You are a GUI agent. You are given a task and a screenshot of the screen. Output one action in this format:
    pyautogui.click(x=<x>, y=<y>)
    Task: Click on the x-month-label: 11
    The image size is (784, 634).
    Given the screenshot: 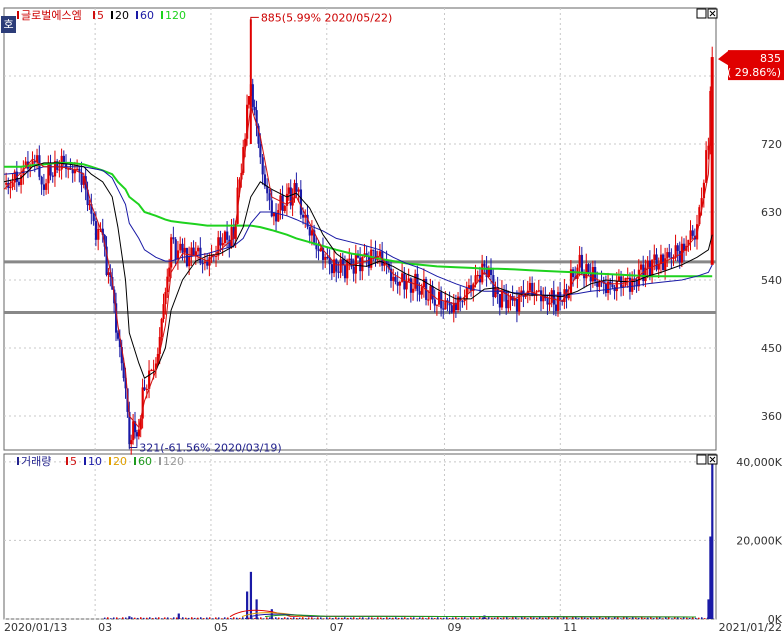 What is the action you would take?
    pyautogui.click(x=570, y=627)
    